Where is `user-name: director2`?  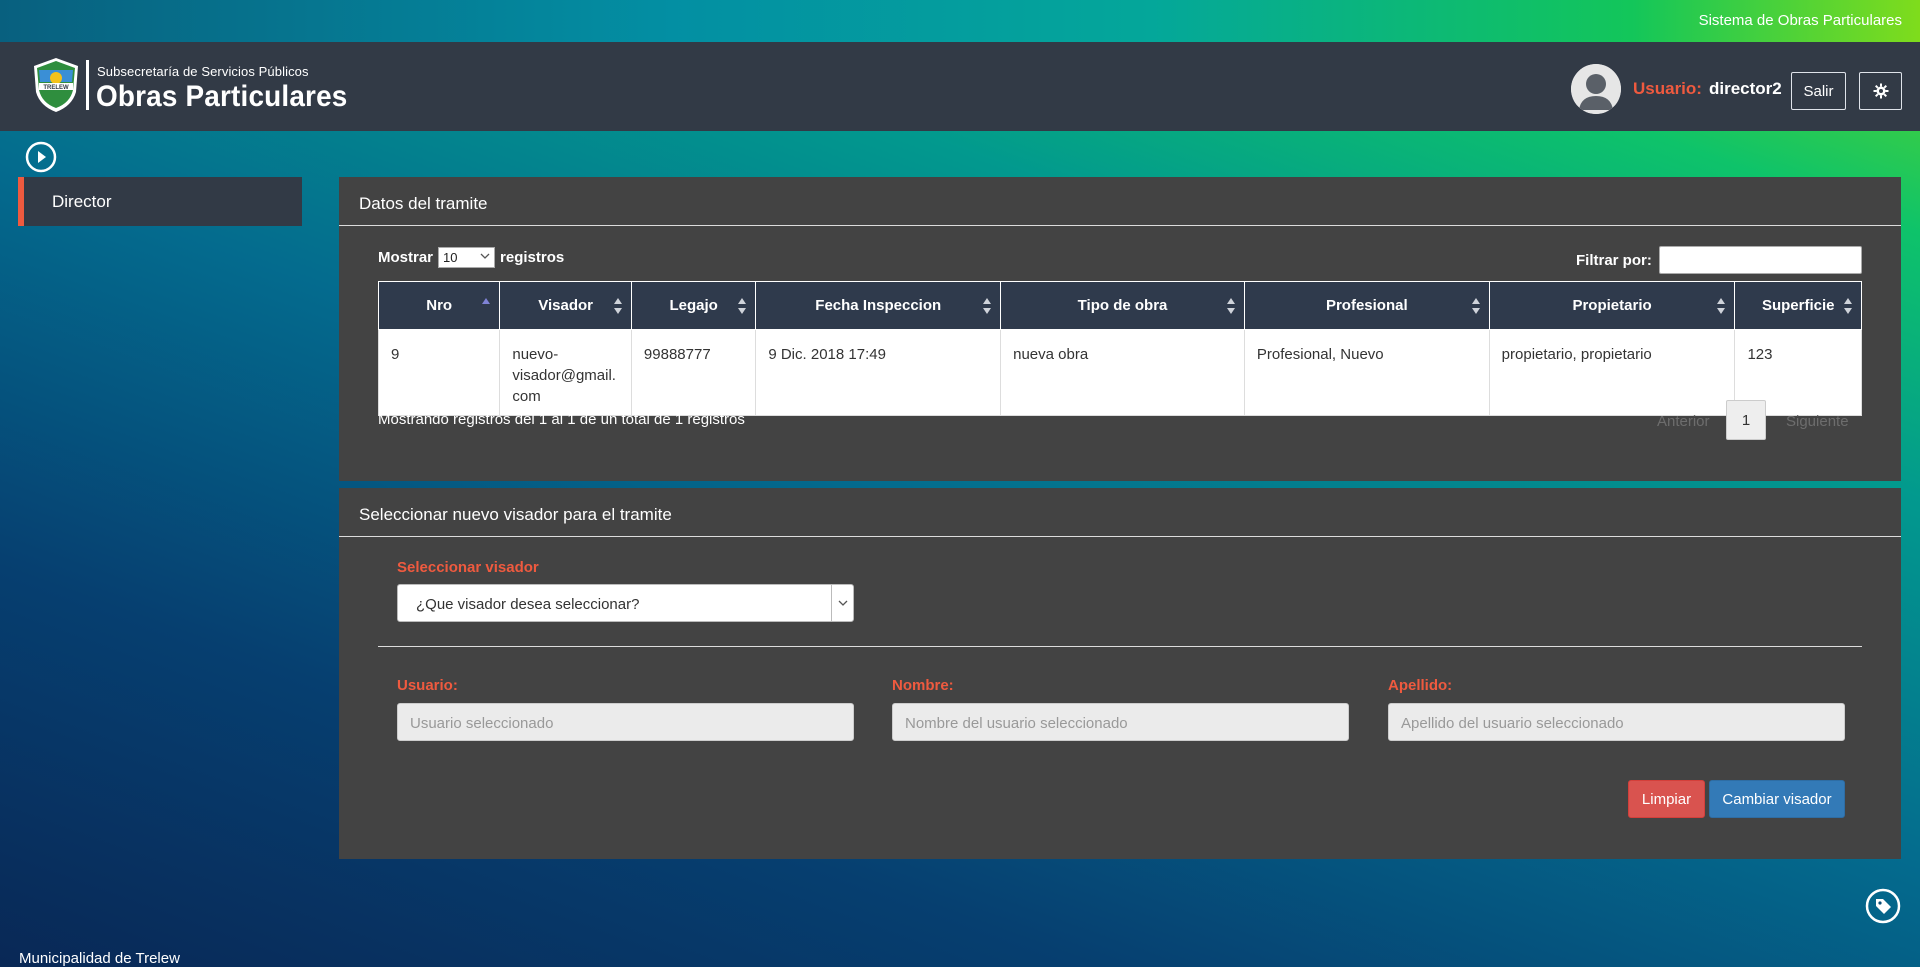 user-name: director2 is located at coordinates (1745, 88).